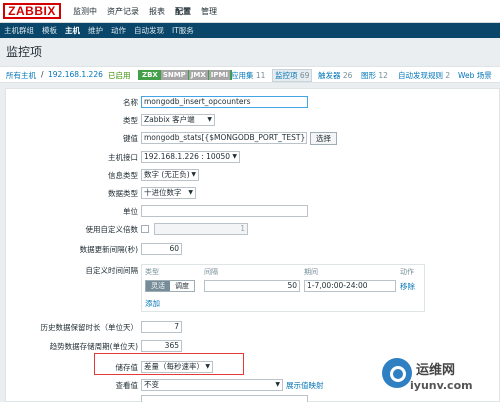 This screenshot has height=402, width=500. What do you see at coordinates (329, 75) in the screenshot?
I see `triggers-label: 触发器` at bounding box center [329, 75].